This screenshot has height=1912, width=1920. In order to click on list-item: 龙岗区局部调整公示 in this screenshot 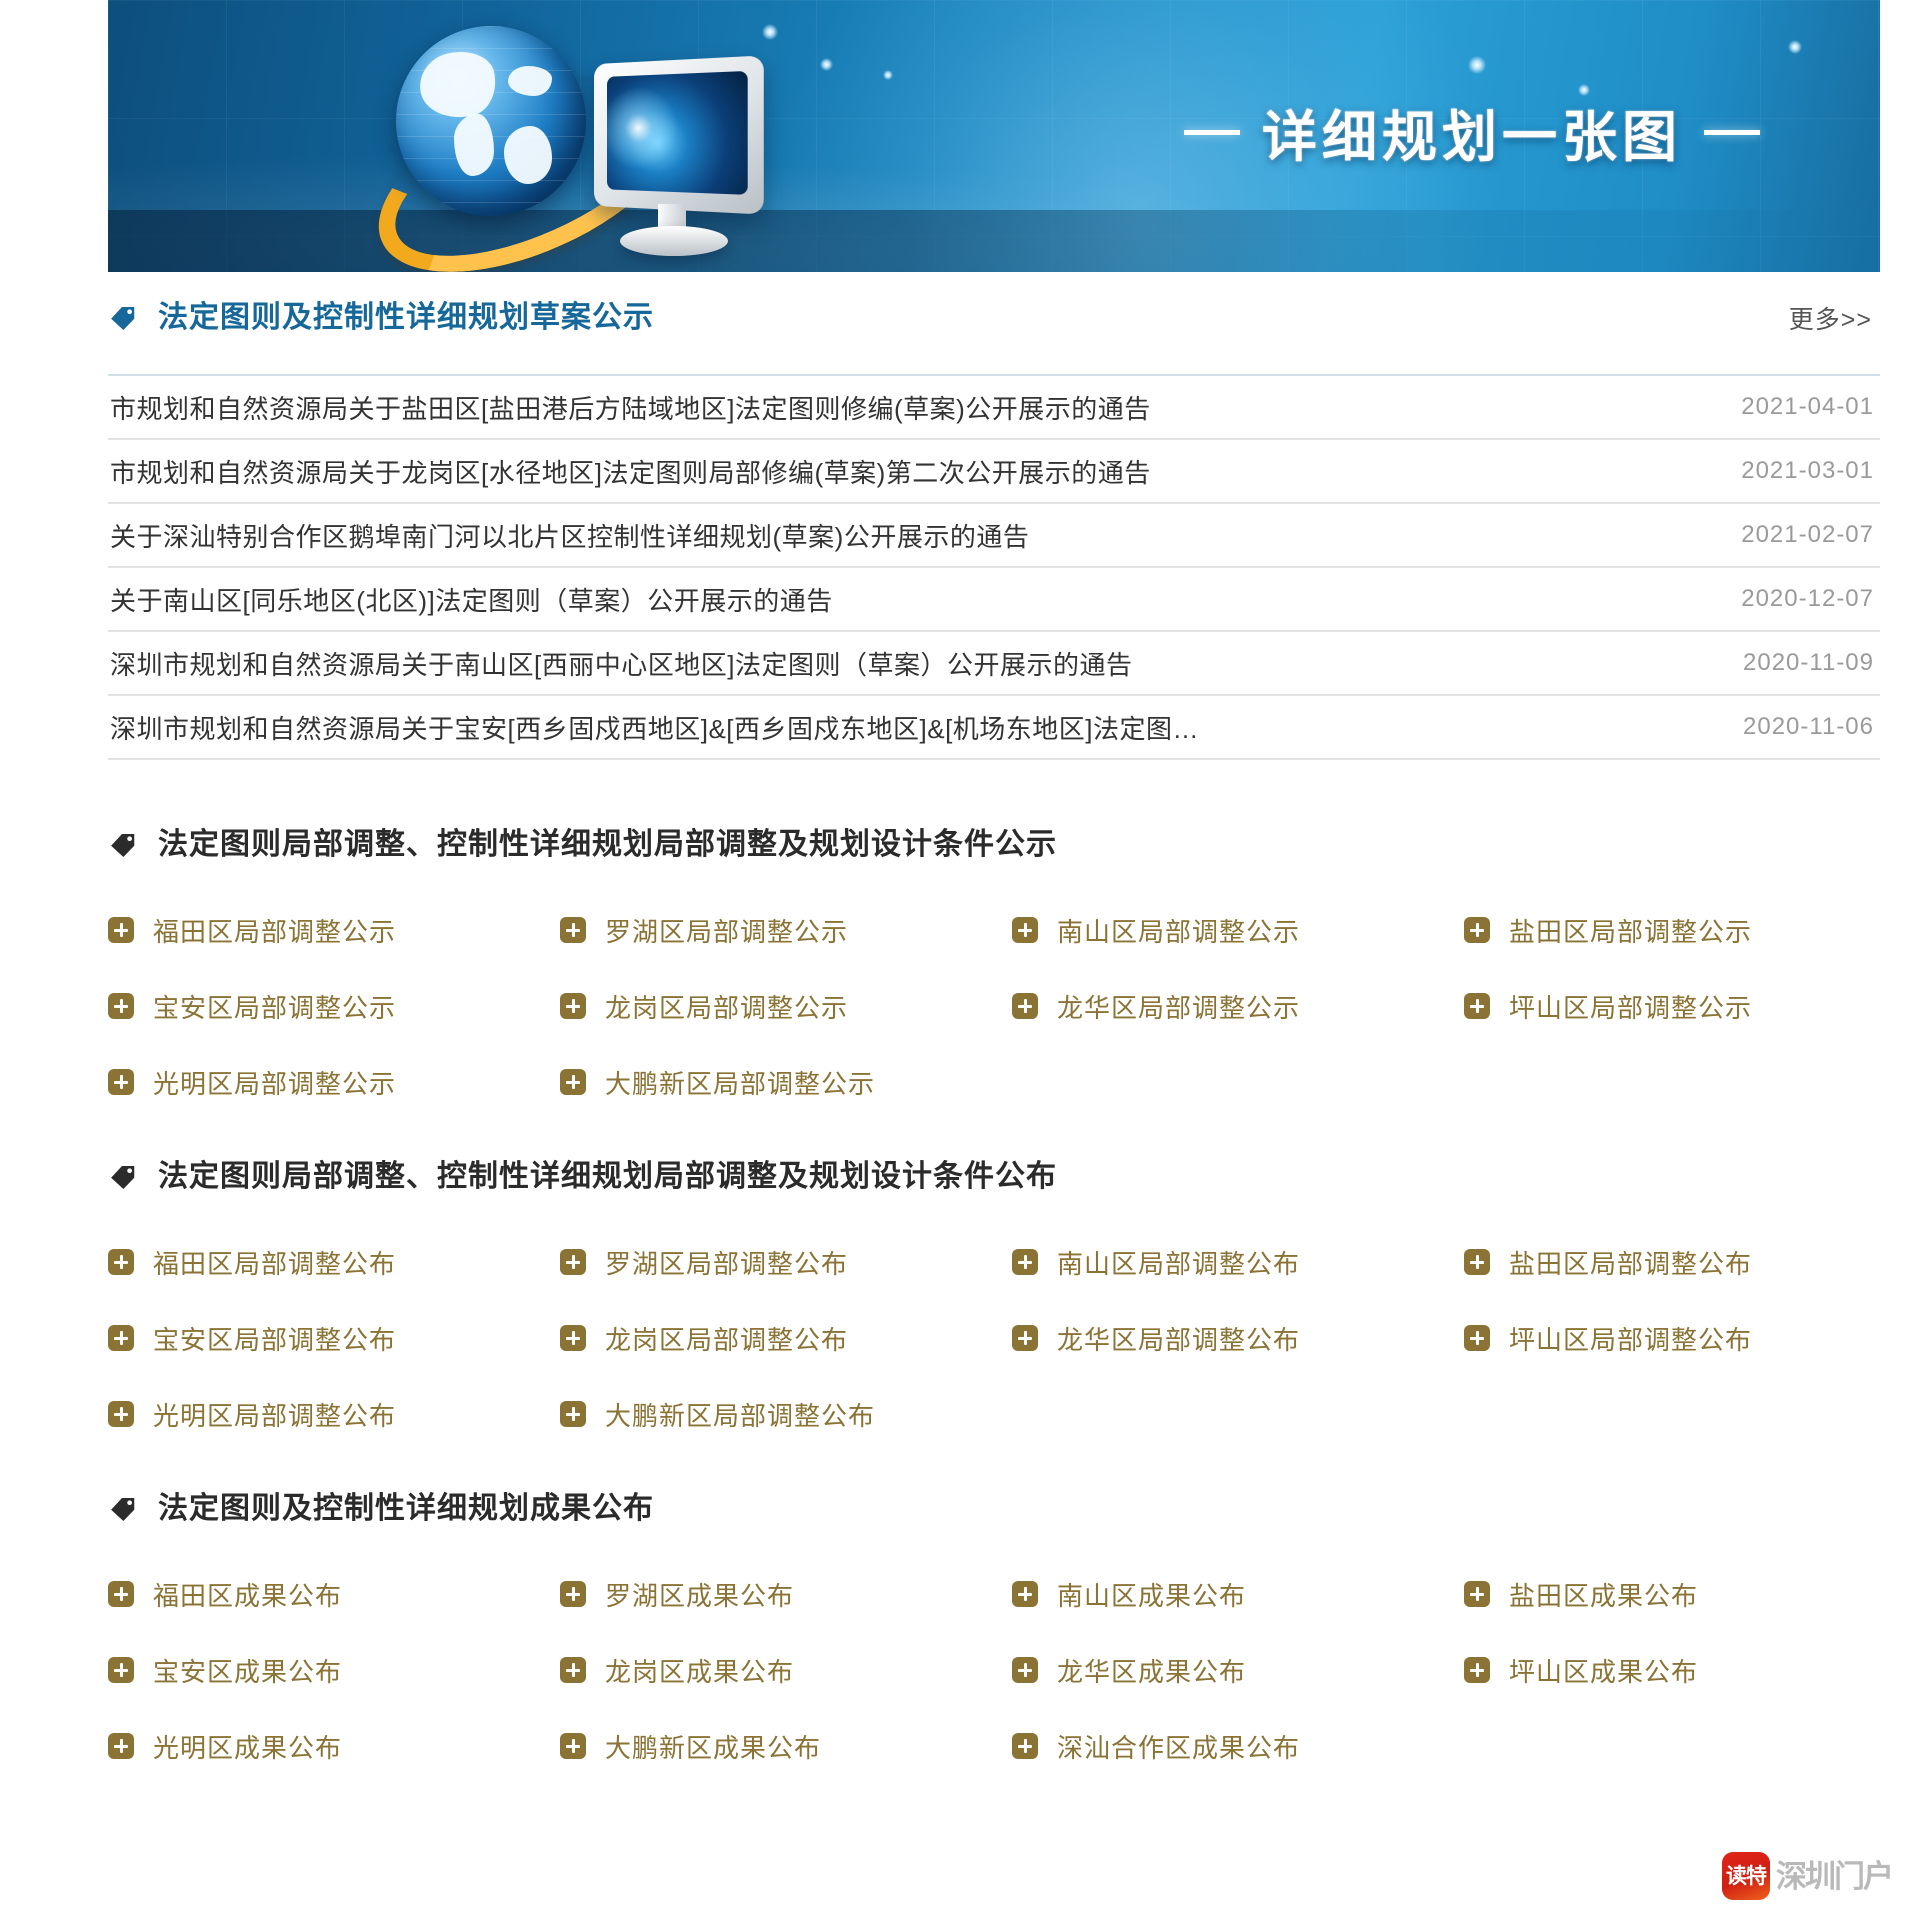, I will do `click(786, 1006)`.